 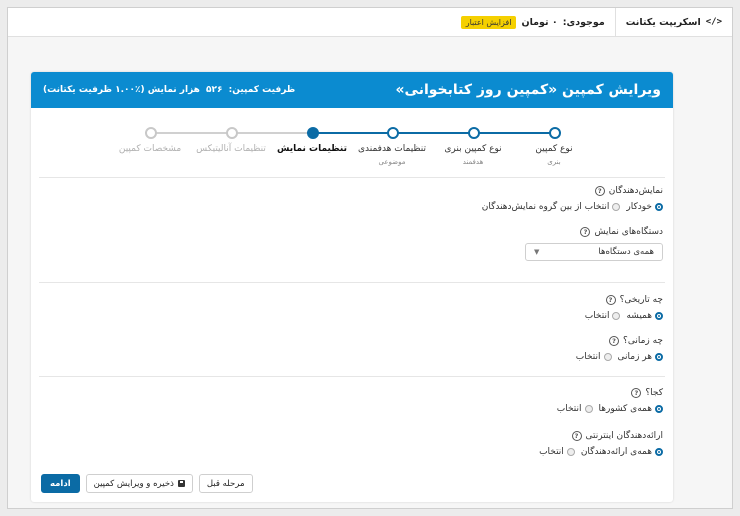 What do you see at coordinates (473, 149) in the screenshot?
I see `step-2-label: نوع کمپین بنری` at bounding box center [473, 149].